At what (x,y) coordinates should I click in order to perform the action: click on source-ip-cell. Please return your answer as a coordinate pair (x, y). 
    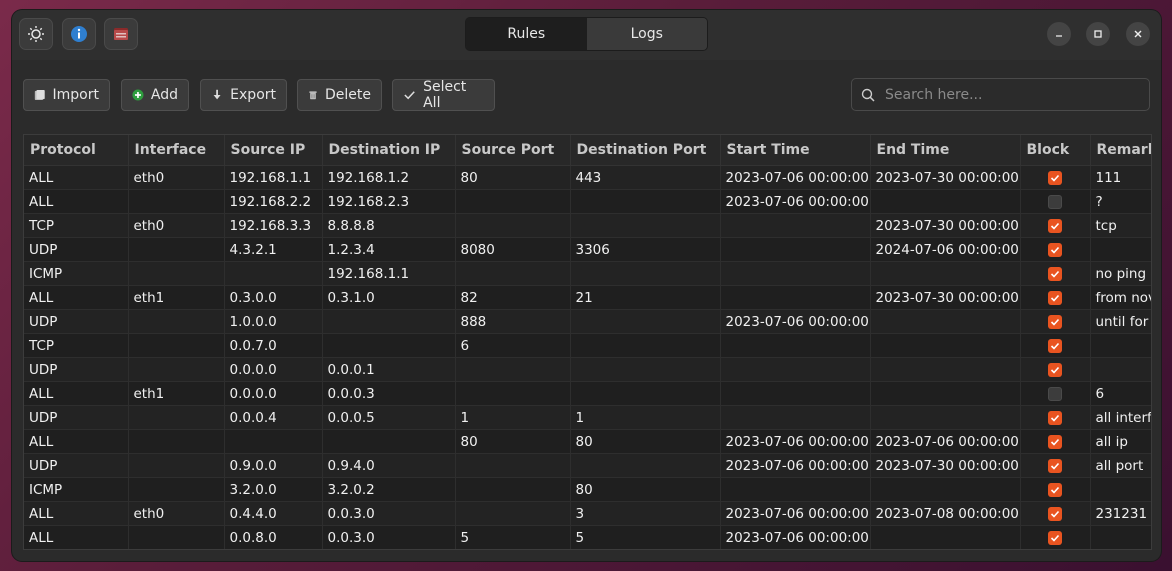
    Looking at the image, I should click on (273, 273).